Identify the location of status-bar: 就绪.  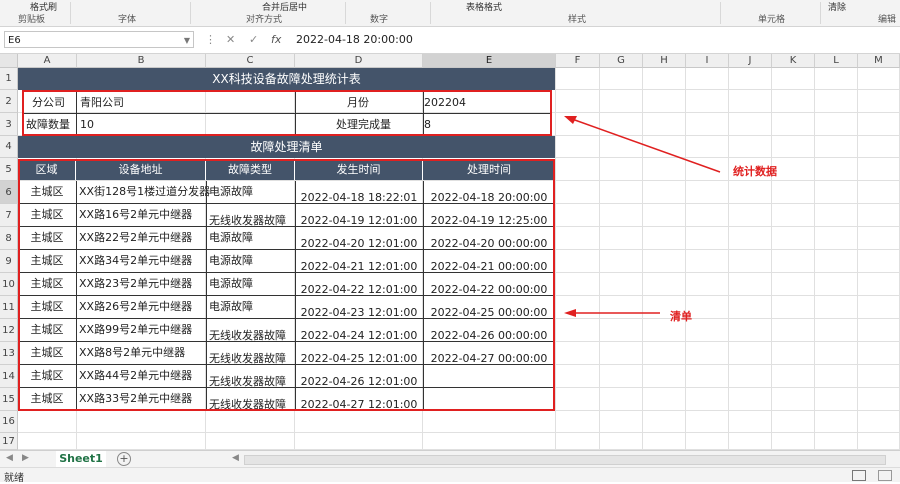
(450, 475).